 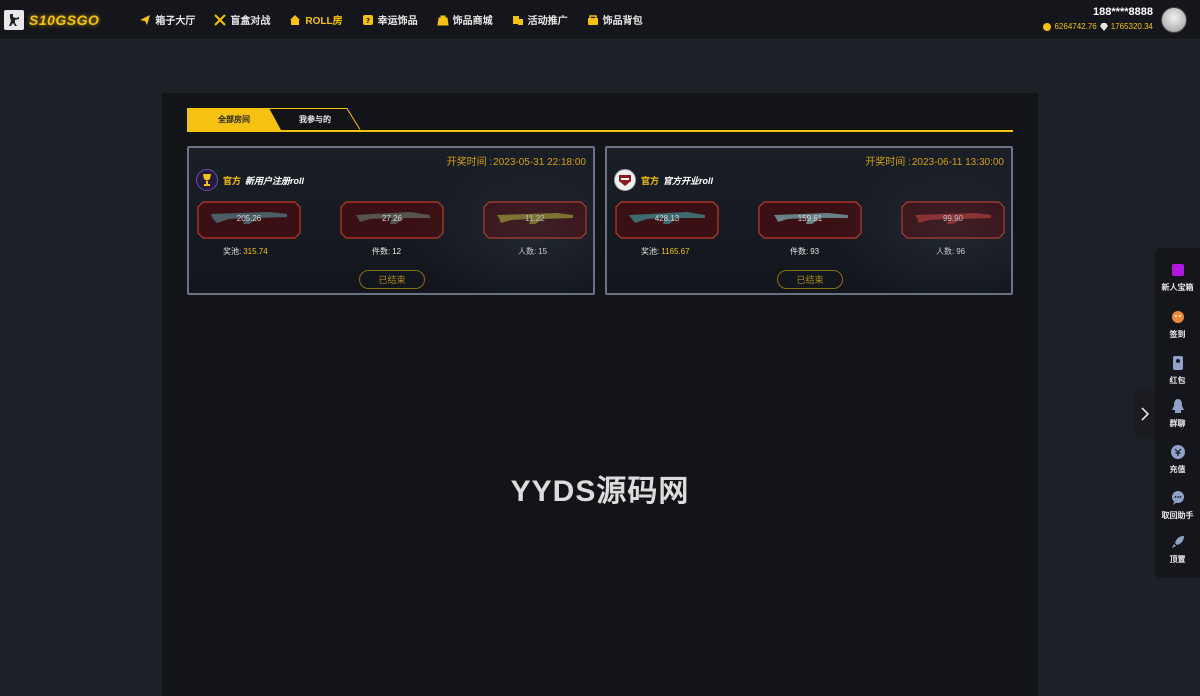 I want to click on sidebar-label: 红包, so click(x=1177, y=380).